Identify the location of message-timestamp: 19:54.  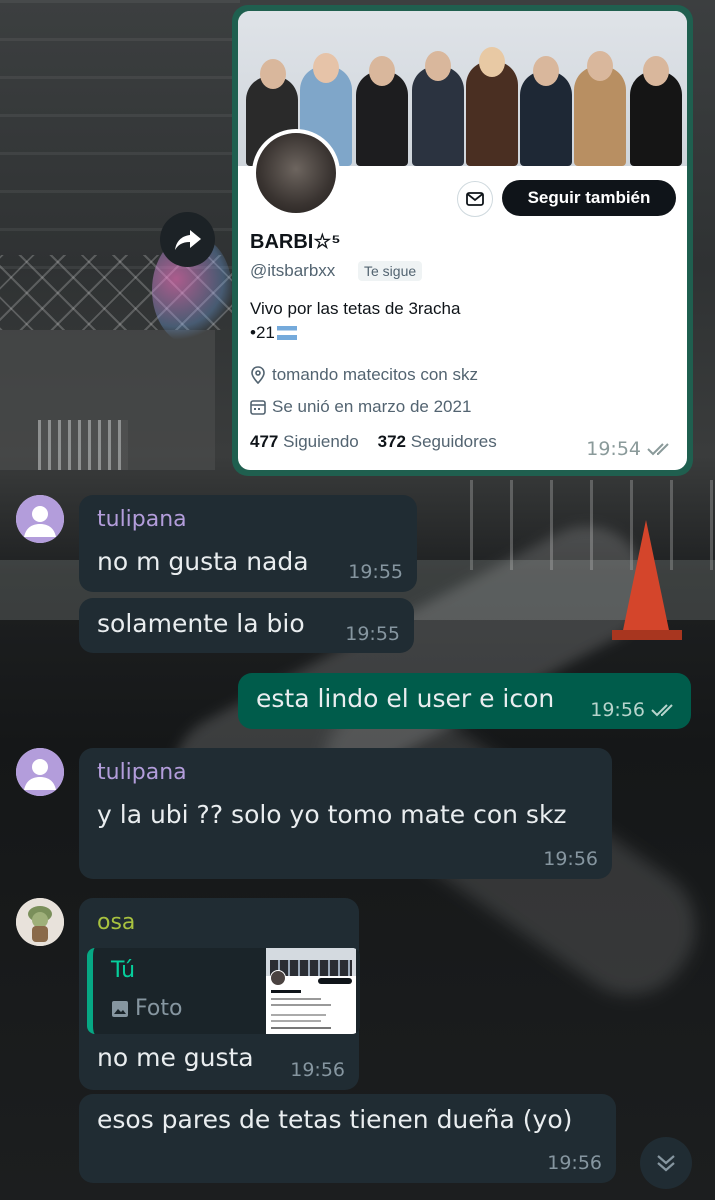
(629, 449).